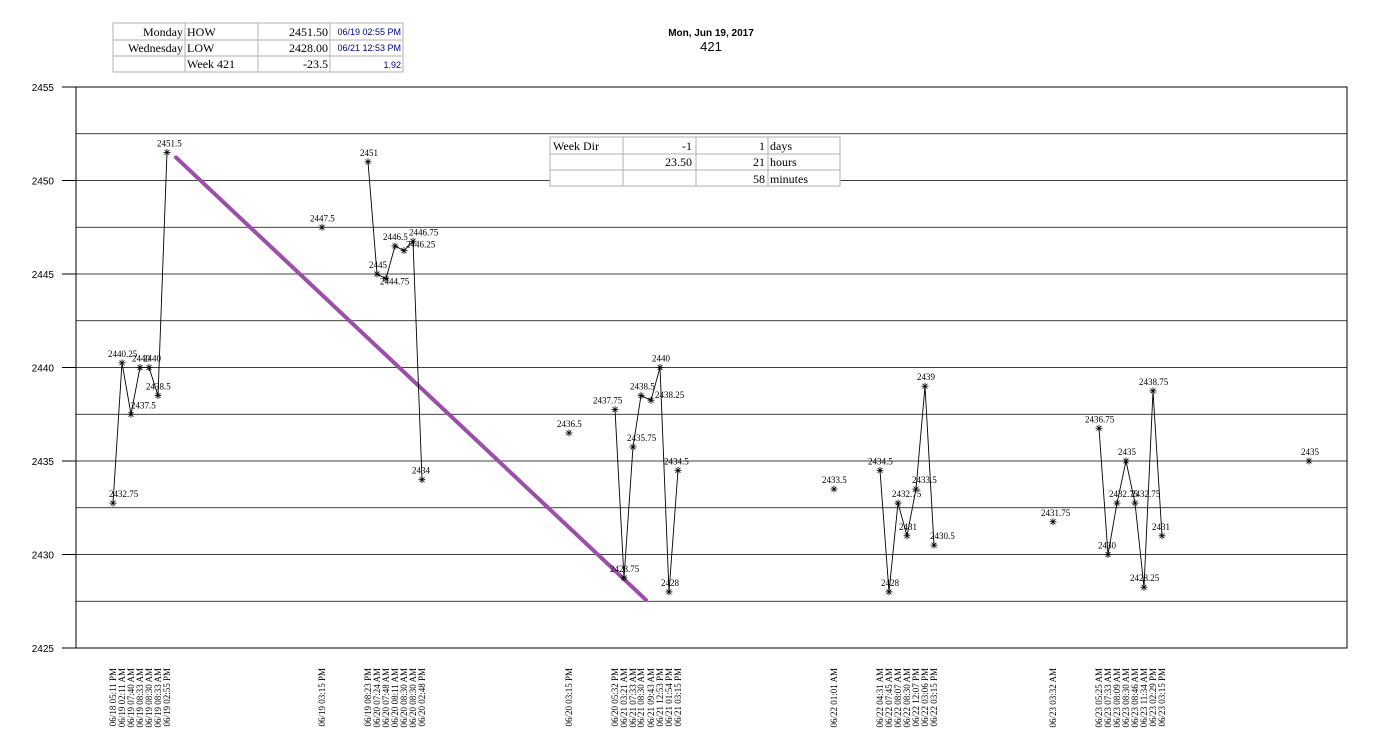 The width and height of the screenshot is (1382, 754). I want to click on data-label: 2451.5, so click(169, 143).